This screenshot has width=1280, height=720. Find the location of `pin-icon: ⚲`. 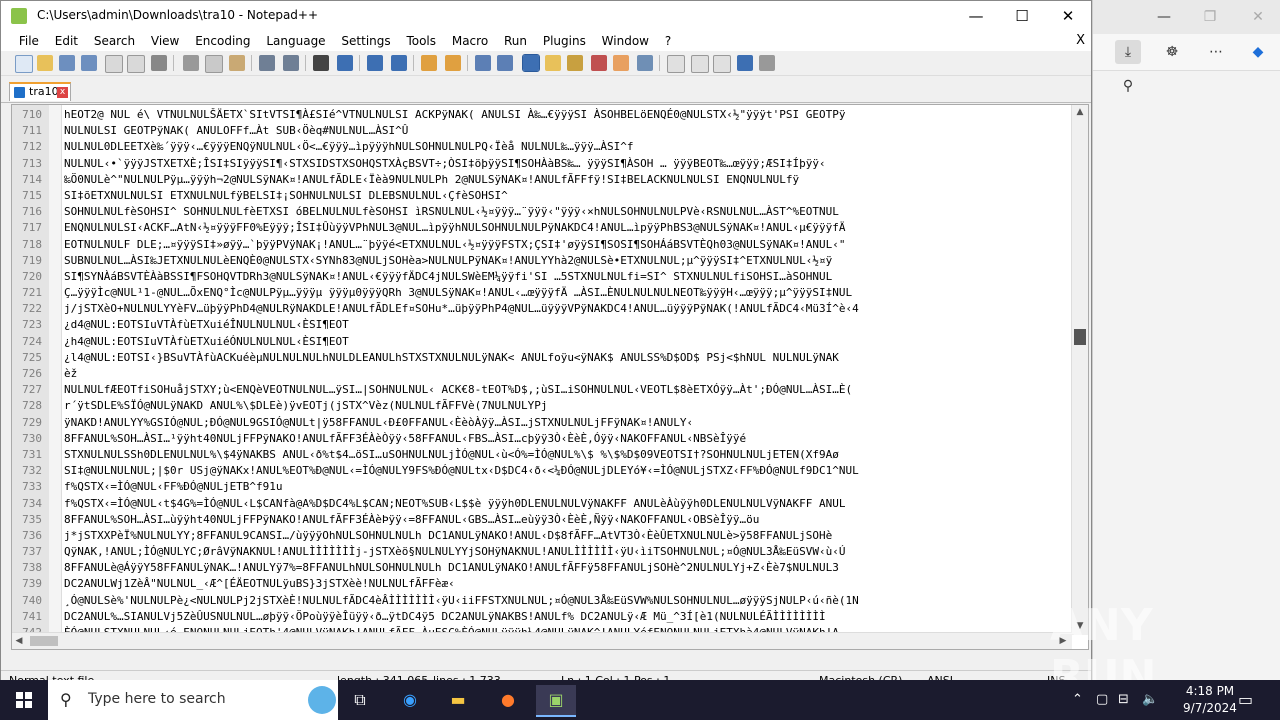

pin-icon: ⚲ is located at coordinates (1128, 86).